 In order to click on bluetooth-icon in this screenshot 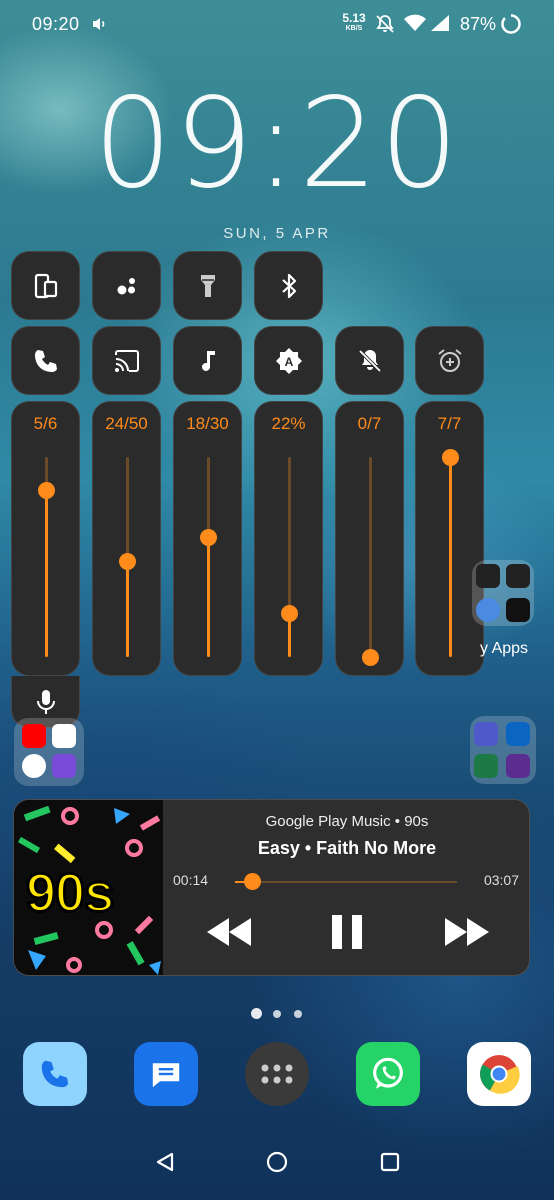, I will do `click(288, 285)`.